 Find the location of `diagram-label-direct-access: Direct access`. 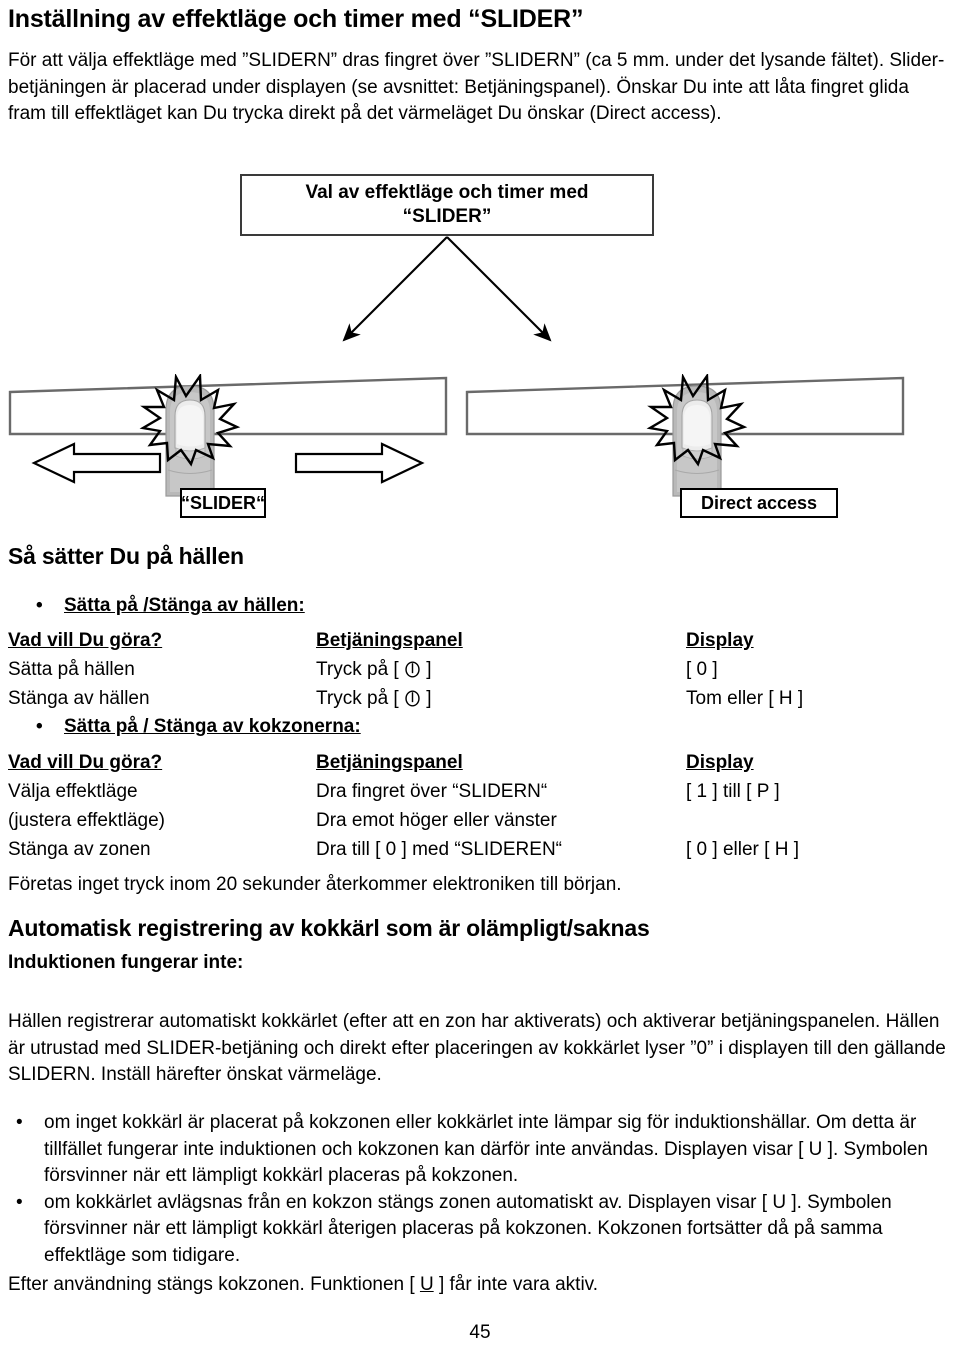

diagram-label-direct-access: Direct access is located at coordinates (759, 503).